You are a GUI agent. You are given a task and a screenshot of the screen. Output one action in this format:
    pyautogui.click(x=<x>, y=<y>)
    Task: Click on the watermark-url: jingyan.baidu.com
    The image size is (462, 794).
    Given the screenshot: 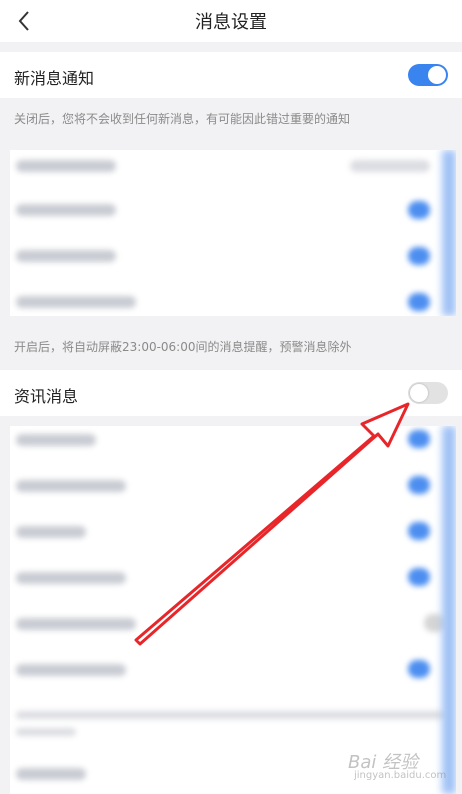 What is the action you would take?
    pyautogui.click(x=400, y=775)
    